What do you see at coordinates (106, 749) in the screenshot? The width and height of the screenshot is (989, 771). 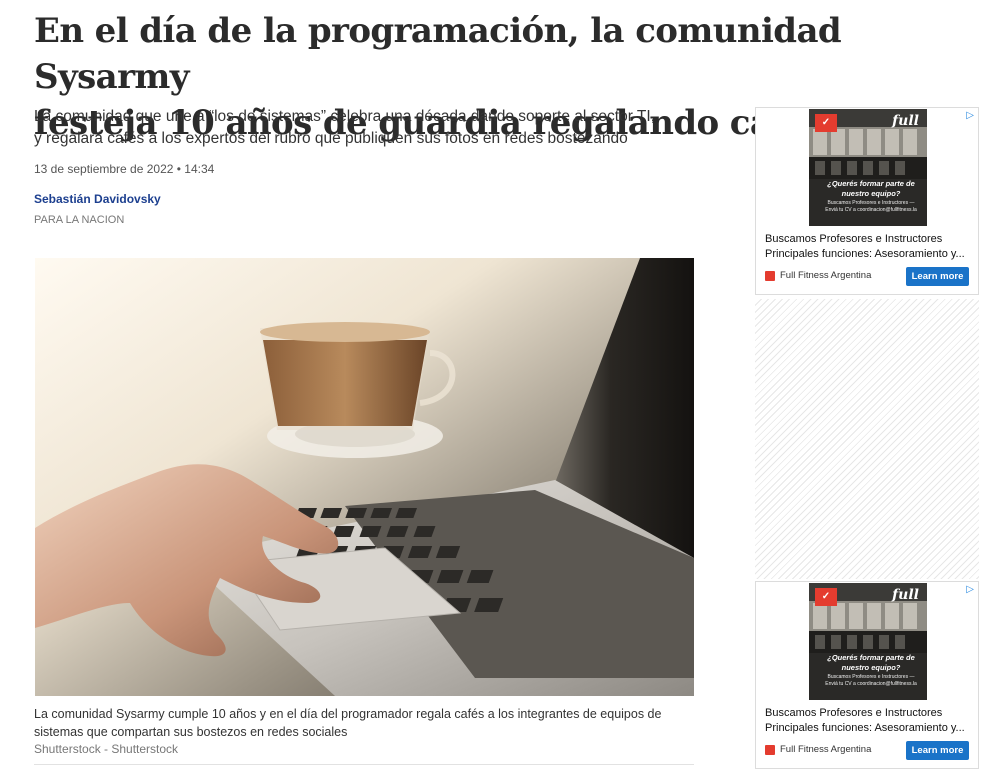 I see `photo-credit: Shutterstock - Shutterstock` at bounding box center [106, 749].